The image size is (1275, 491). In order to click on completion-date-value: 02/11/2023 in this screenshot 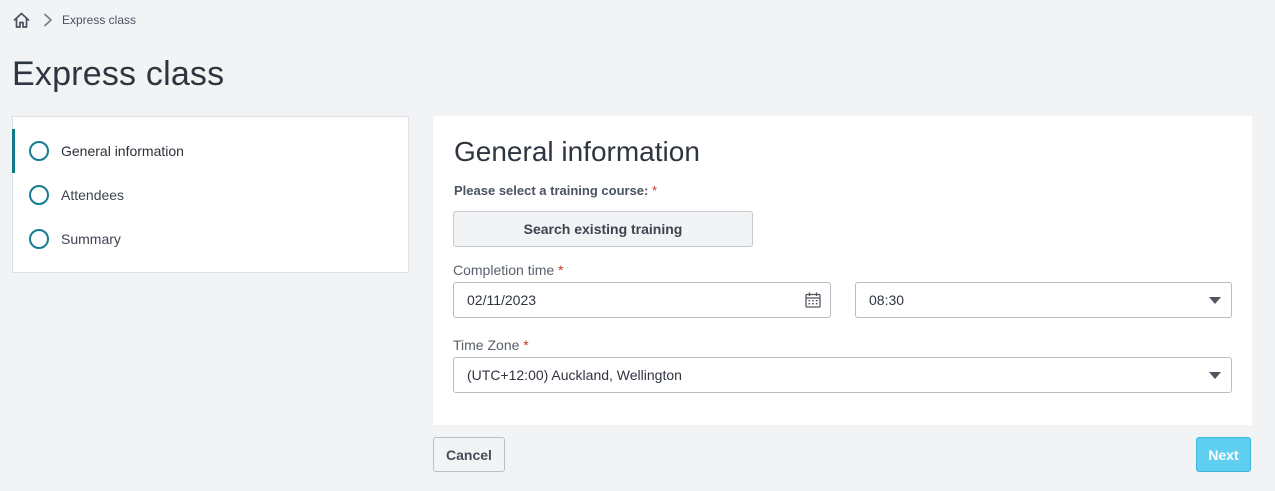, I will do `click(502, 300)`.